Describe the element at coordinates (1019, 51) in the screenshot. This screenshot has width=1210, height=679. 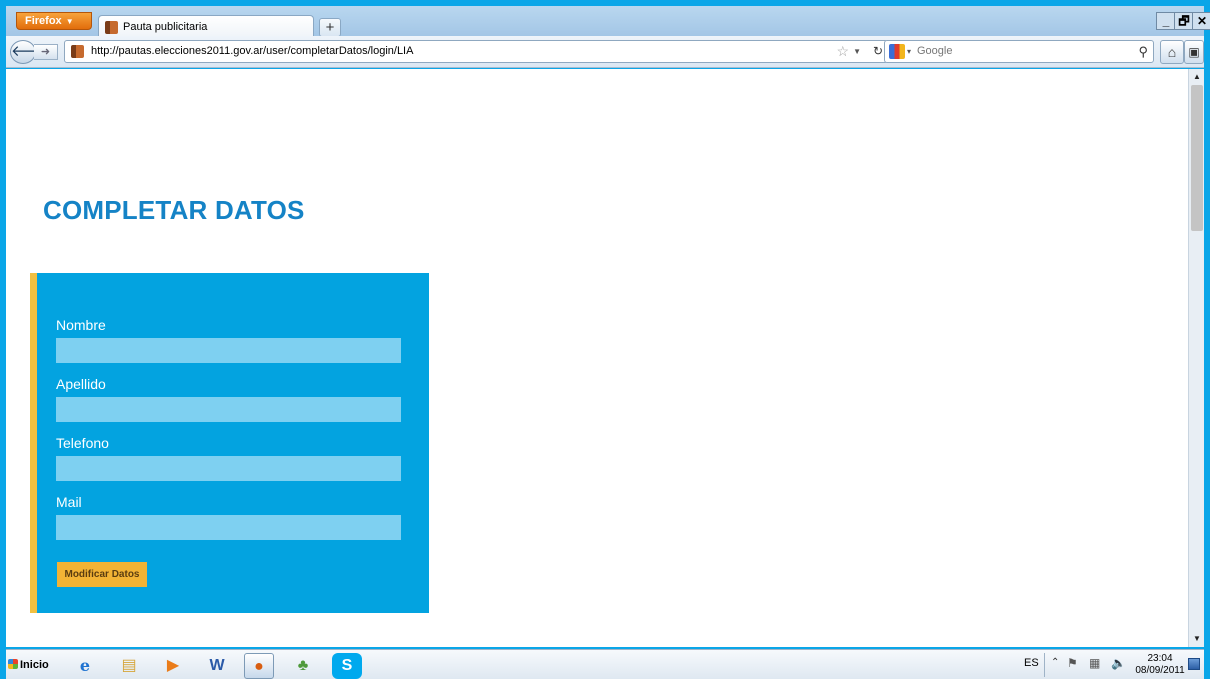
I see `search-bar: ▾ Google ⚲` at that location.